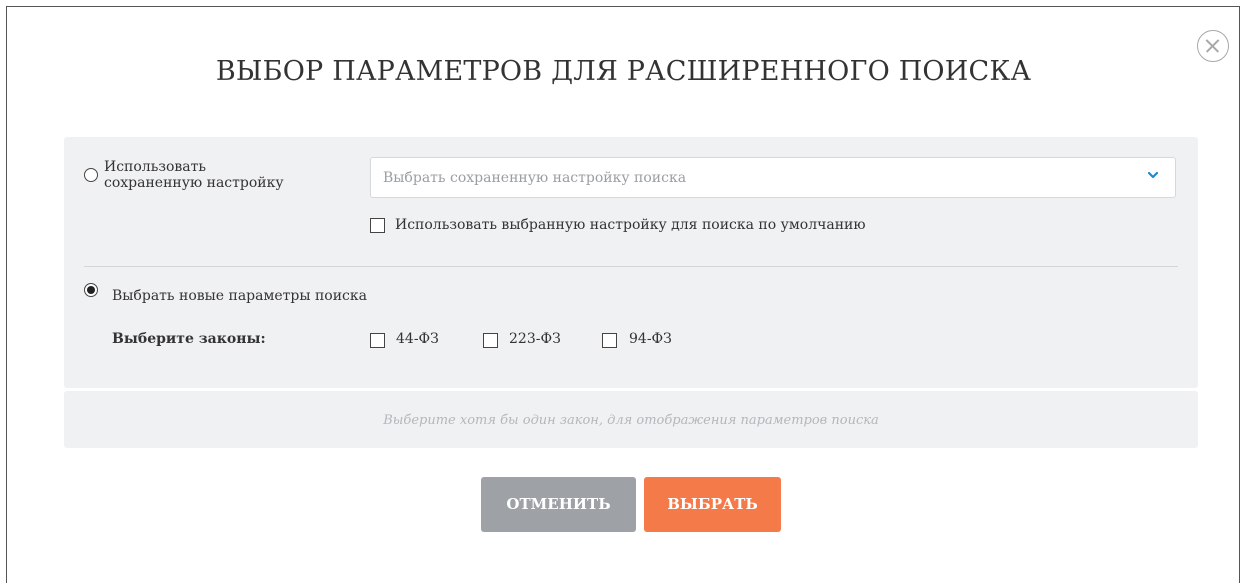 This screenshot has width=1247, height=583. I want to click on saved-setting-label-line1: Использовать, so click(155, 167).